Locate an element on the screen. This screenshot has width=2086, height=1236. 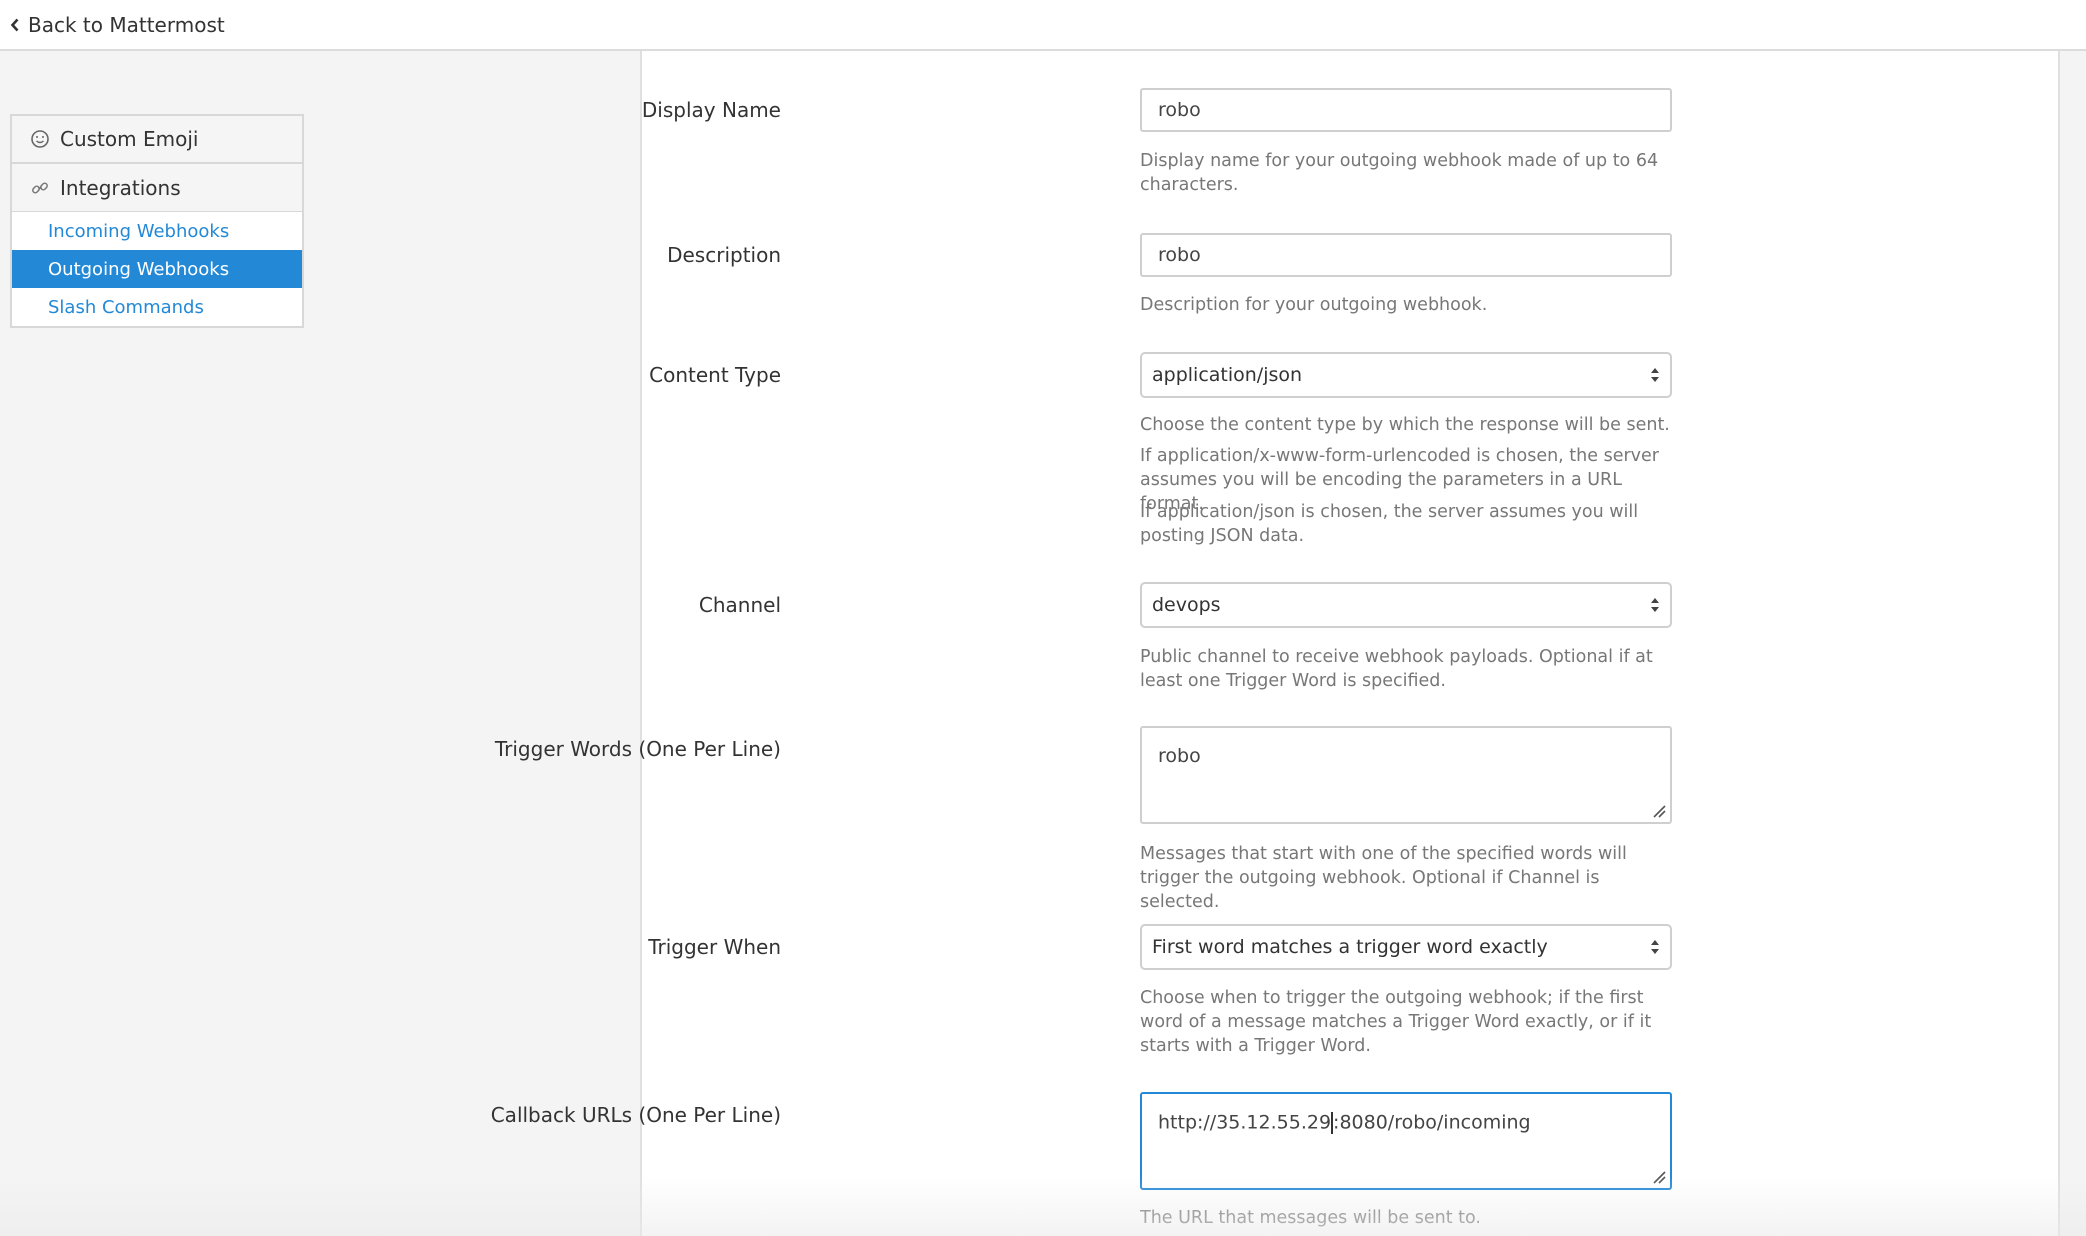
content-type-label: Content Type is located at coordinates (715, 375).